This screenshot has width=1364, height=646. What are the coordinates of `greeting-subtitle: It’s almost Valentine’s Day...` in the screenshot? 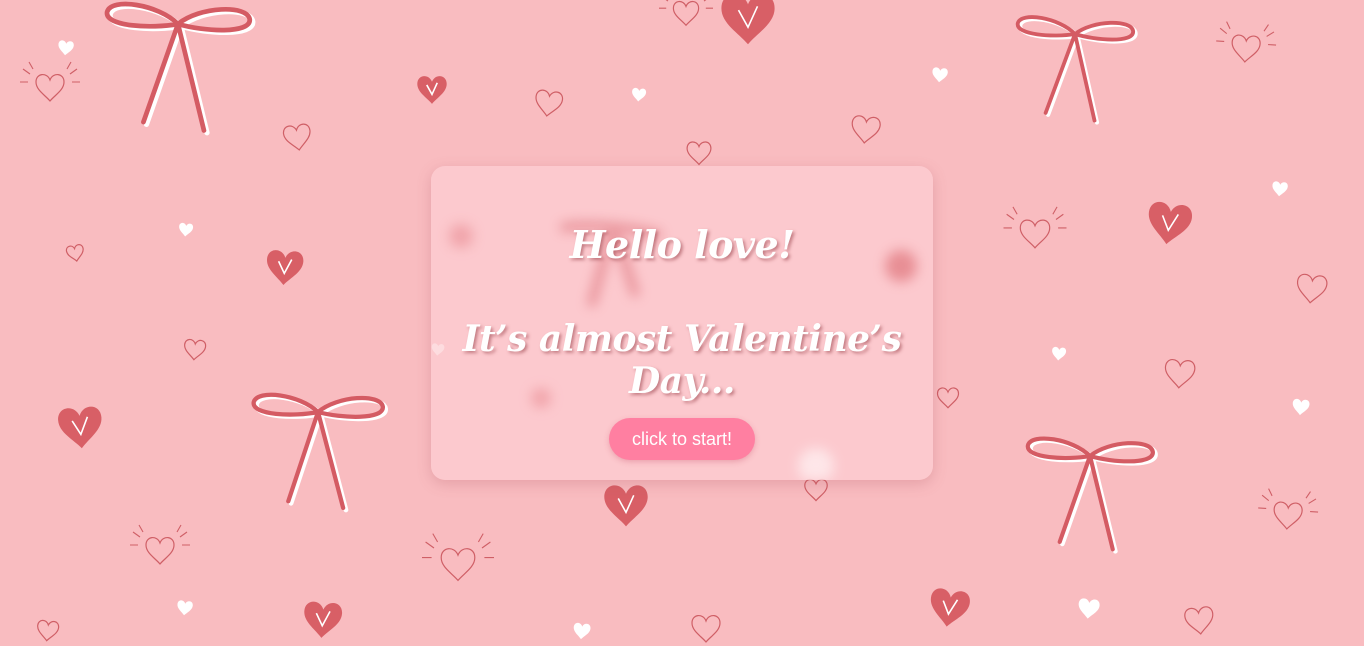 It's located at (682, 360).